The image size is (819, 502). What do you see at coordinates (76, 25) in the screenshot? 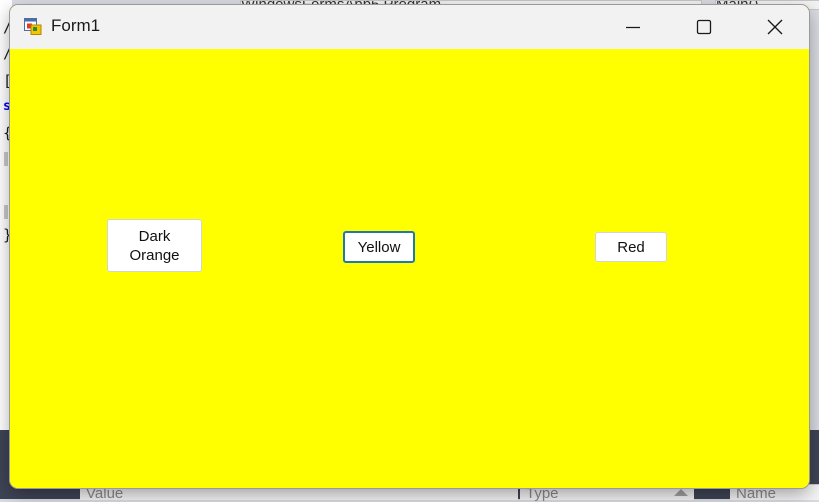
I see `window-title: Form1` at bounding box center [76, 25].